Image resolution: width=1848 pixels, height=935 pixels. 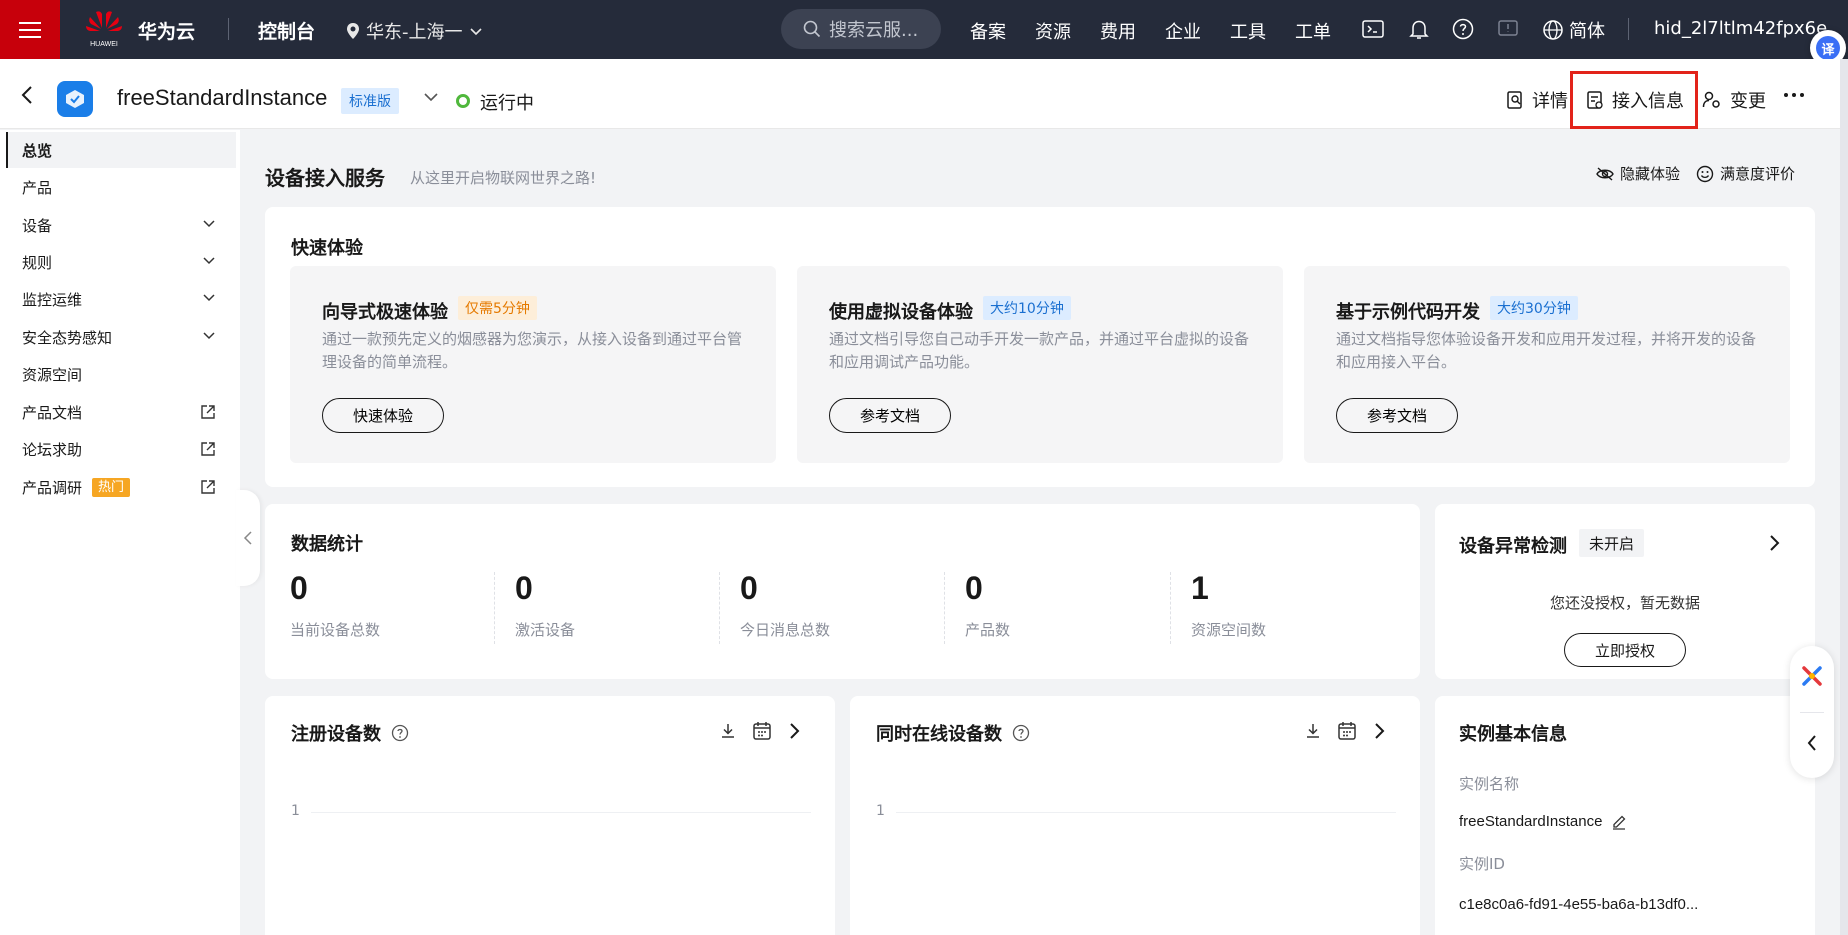 What do you see at coordinates (336, 734) in the screenshot?
I see `chart-title: 注册设备数` at bounding box center [336, 734].